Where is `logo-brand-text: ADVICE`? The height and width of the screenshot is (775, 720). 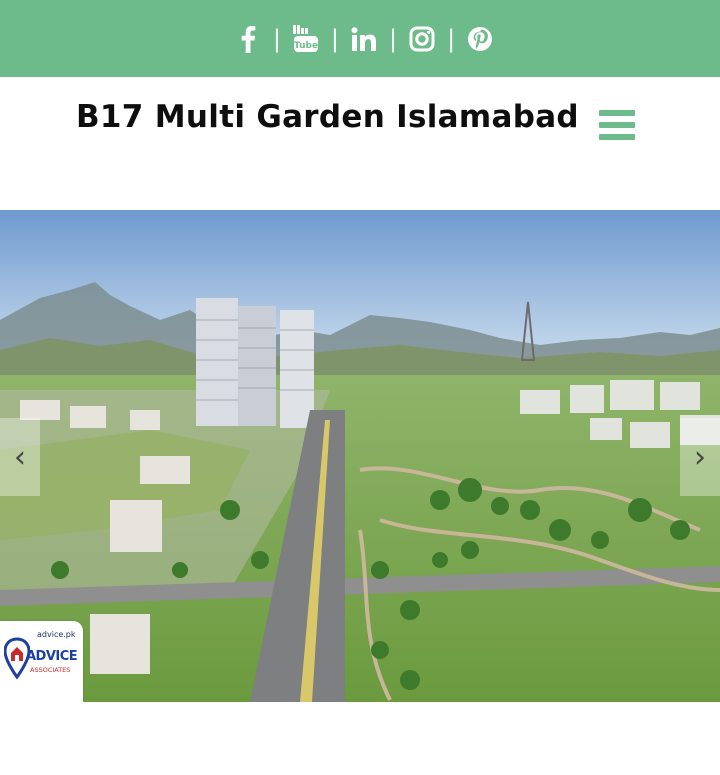
logo-brand-text: ADVICE is located at coordinates (52, 656).